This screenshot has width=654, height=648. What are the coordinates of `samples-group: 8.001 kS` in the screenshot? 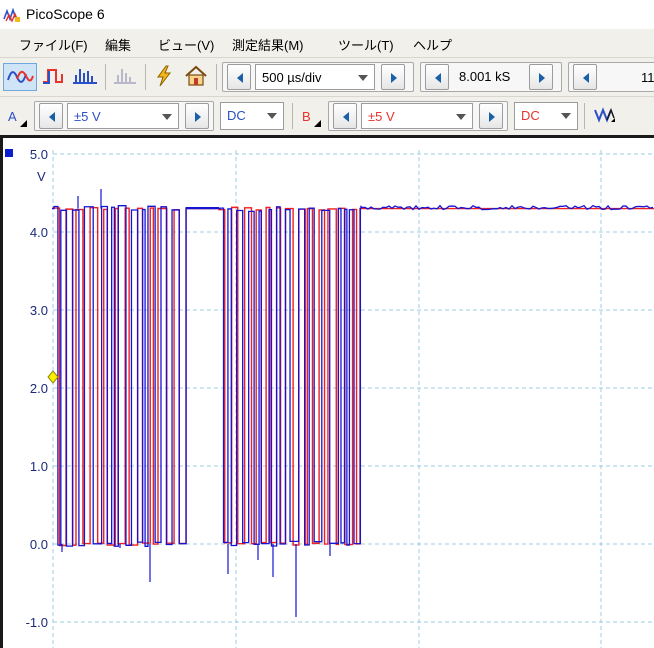 It's located at (491, 77).